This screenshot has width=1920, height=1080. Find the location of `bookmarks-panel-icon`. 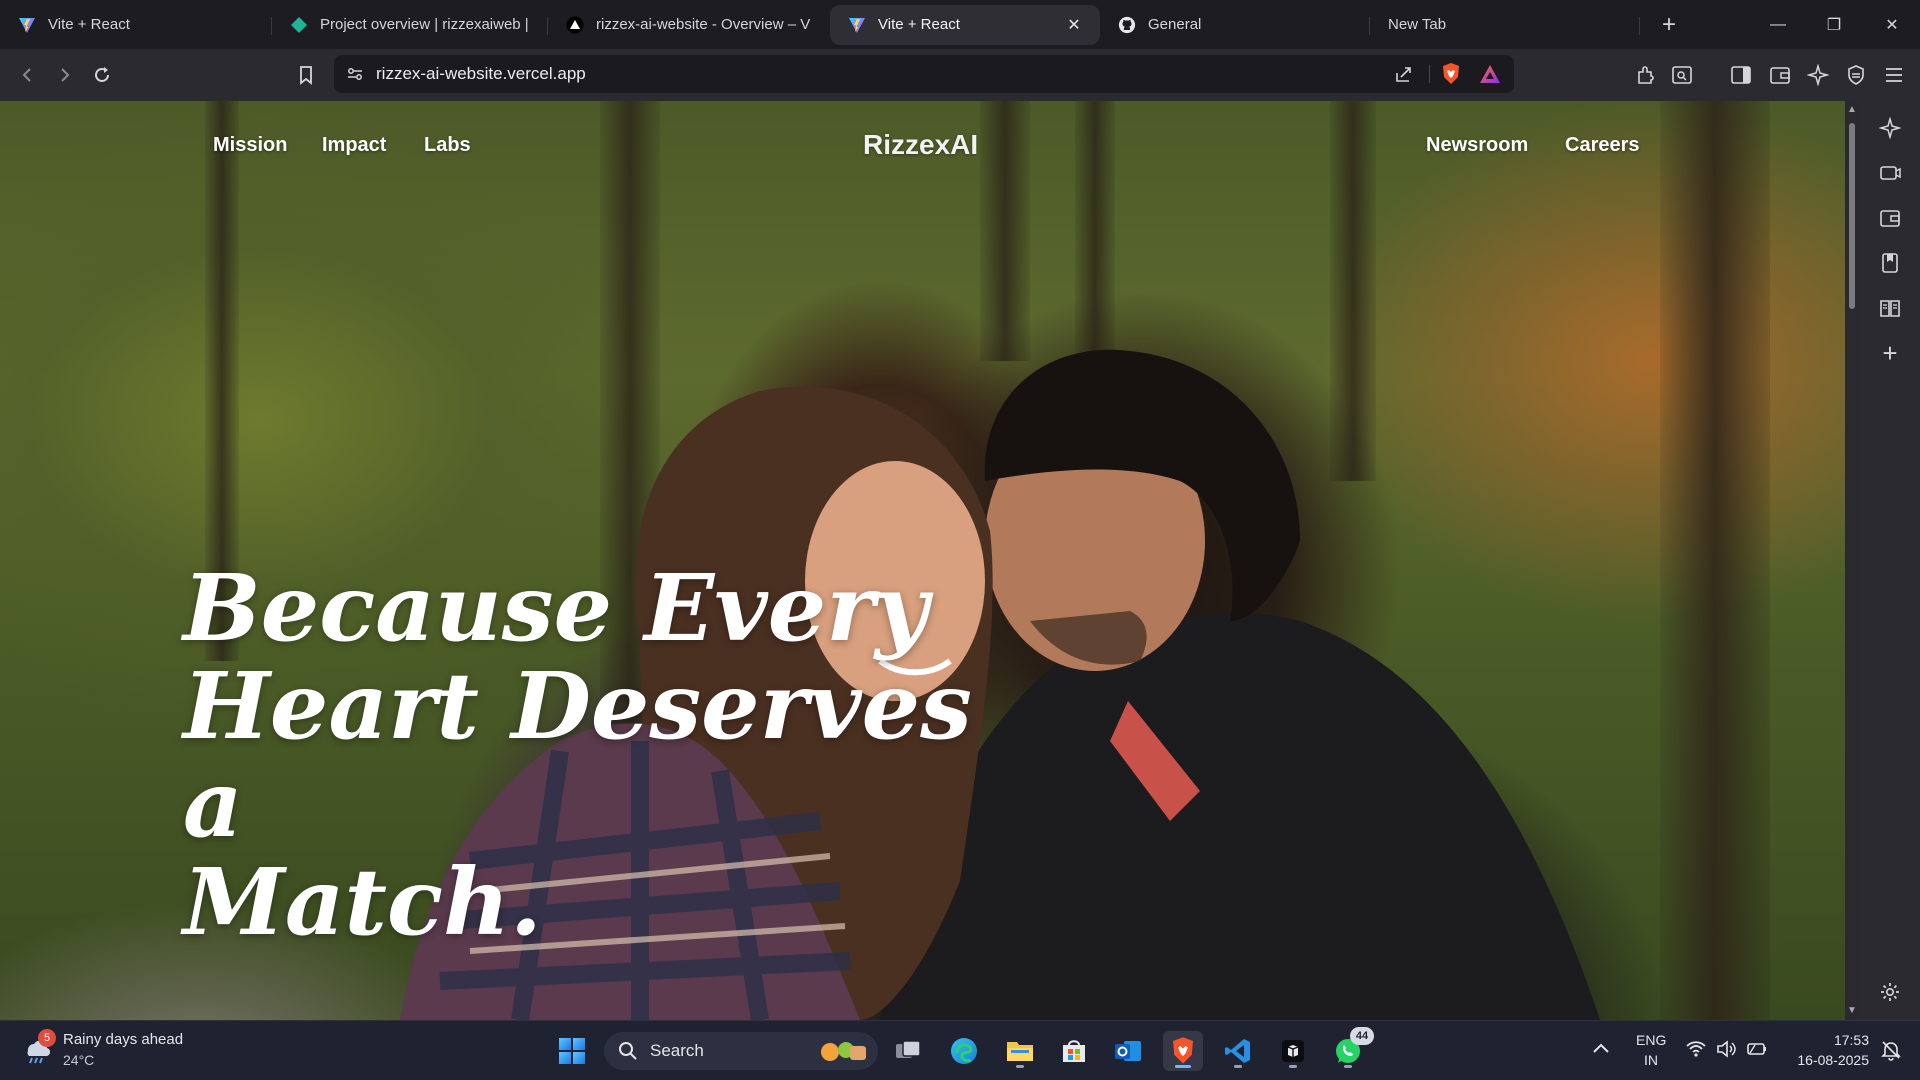

bookmarks-panel-icon is located at coordinates (1890, 263).